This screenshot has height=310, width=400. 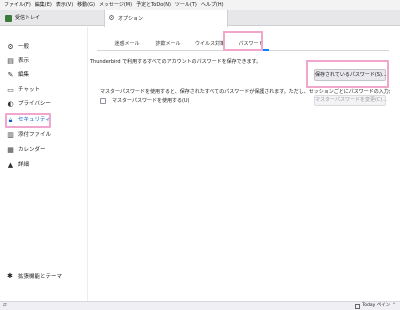 I want to click on sidebar-item-calendar: ▦ カレンダー, so click(x=44, y=150).